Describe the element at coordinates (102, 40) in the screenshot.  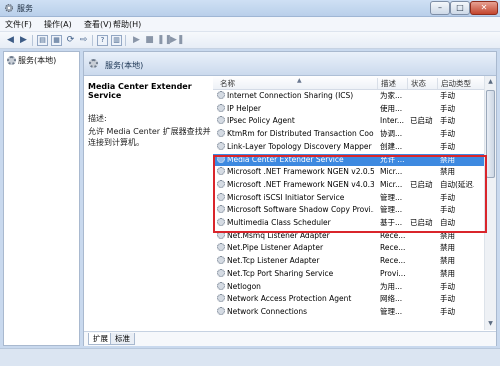
I see `help-icon: ?` at that location.